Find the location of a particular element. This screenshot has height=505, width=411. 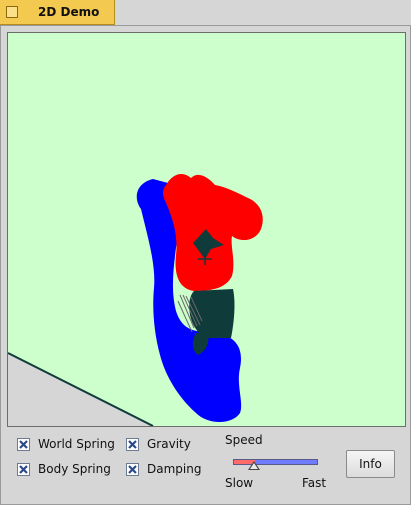

speed-label: Speed is located at coordinates (244, 440).